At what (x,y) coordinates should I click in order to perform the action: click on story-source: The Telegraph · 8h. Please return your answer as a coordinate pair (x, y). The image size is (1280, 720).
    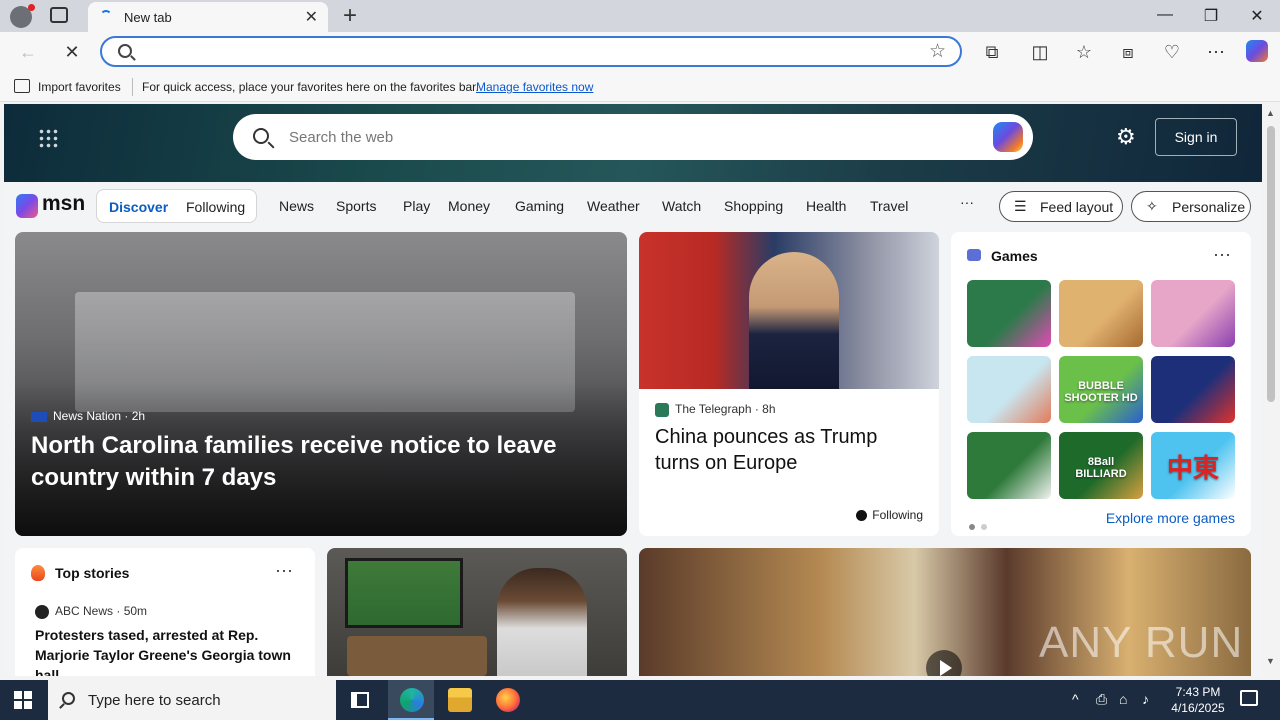
    Looking at the image, I should click on (715, 409).